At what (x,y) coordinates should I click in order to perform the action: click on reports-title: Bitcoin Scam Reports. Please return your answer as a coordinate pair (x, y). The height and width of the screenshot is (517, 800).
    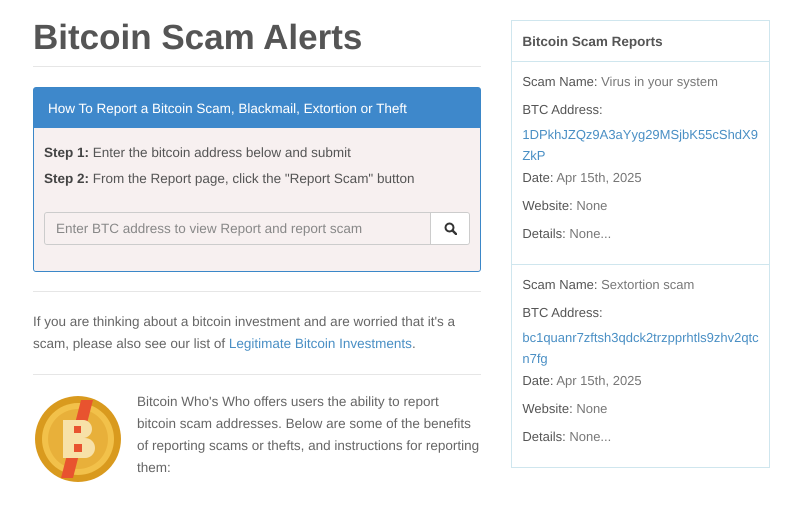
    Looking at the image, I should click on (640, 41).